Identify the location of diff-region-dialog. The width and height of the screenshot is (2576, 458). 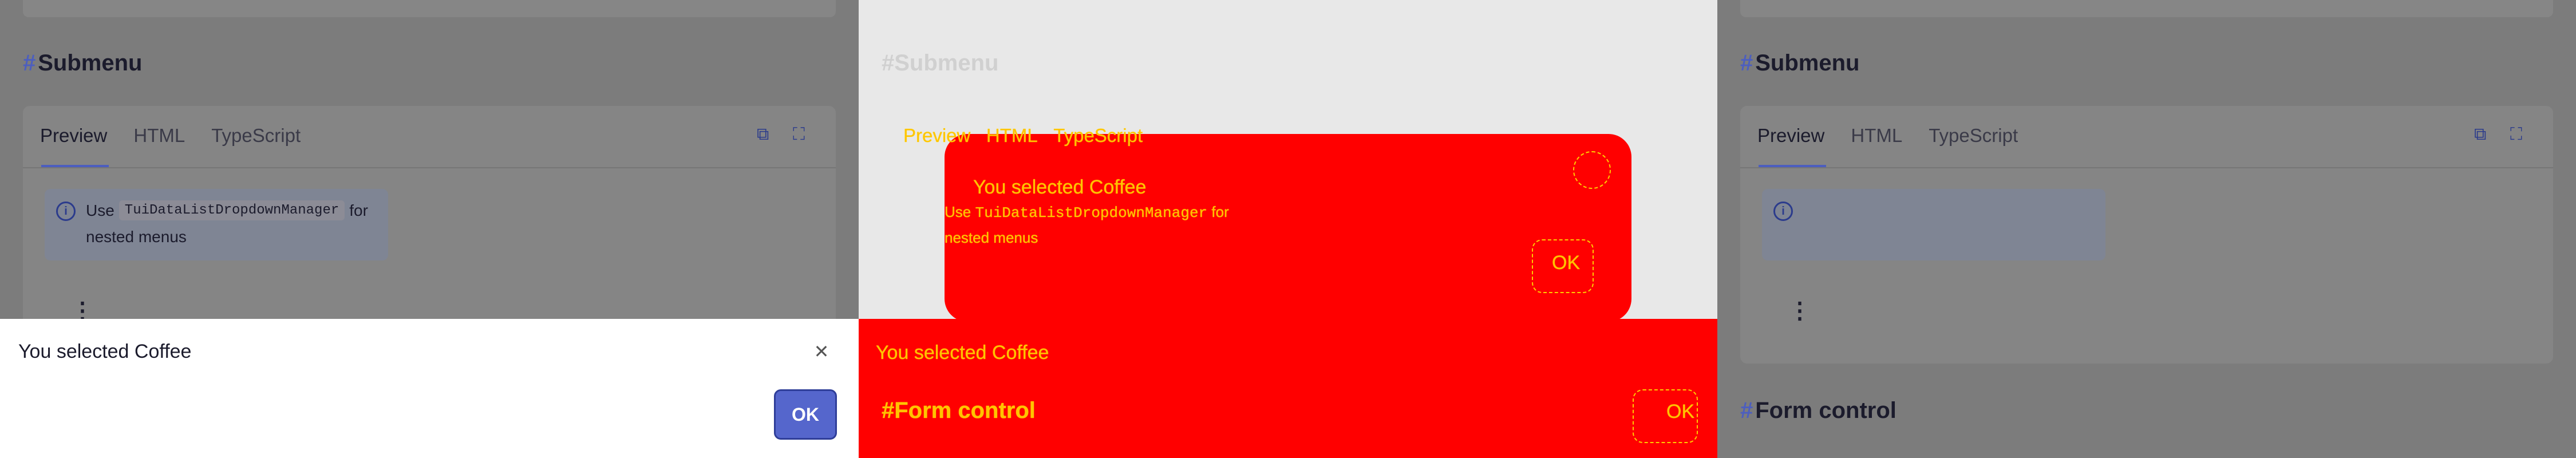
(1288, 228).